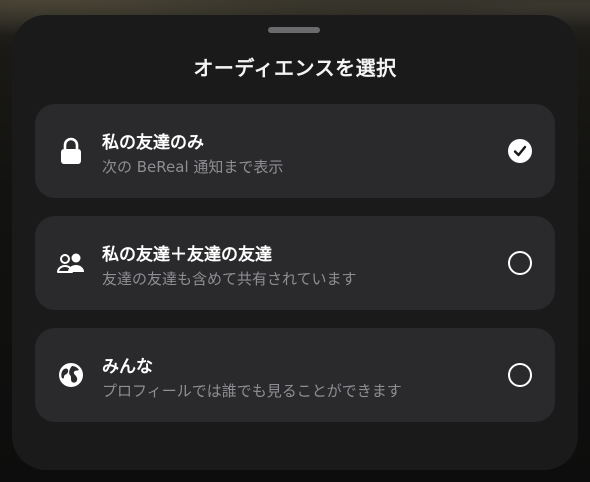  What do you see at coordinates (127, 367) in the screenshot?
I see `option-title: みんな` at bounding box center [127, 367].